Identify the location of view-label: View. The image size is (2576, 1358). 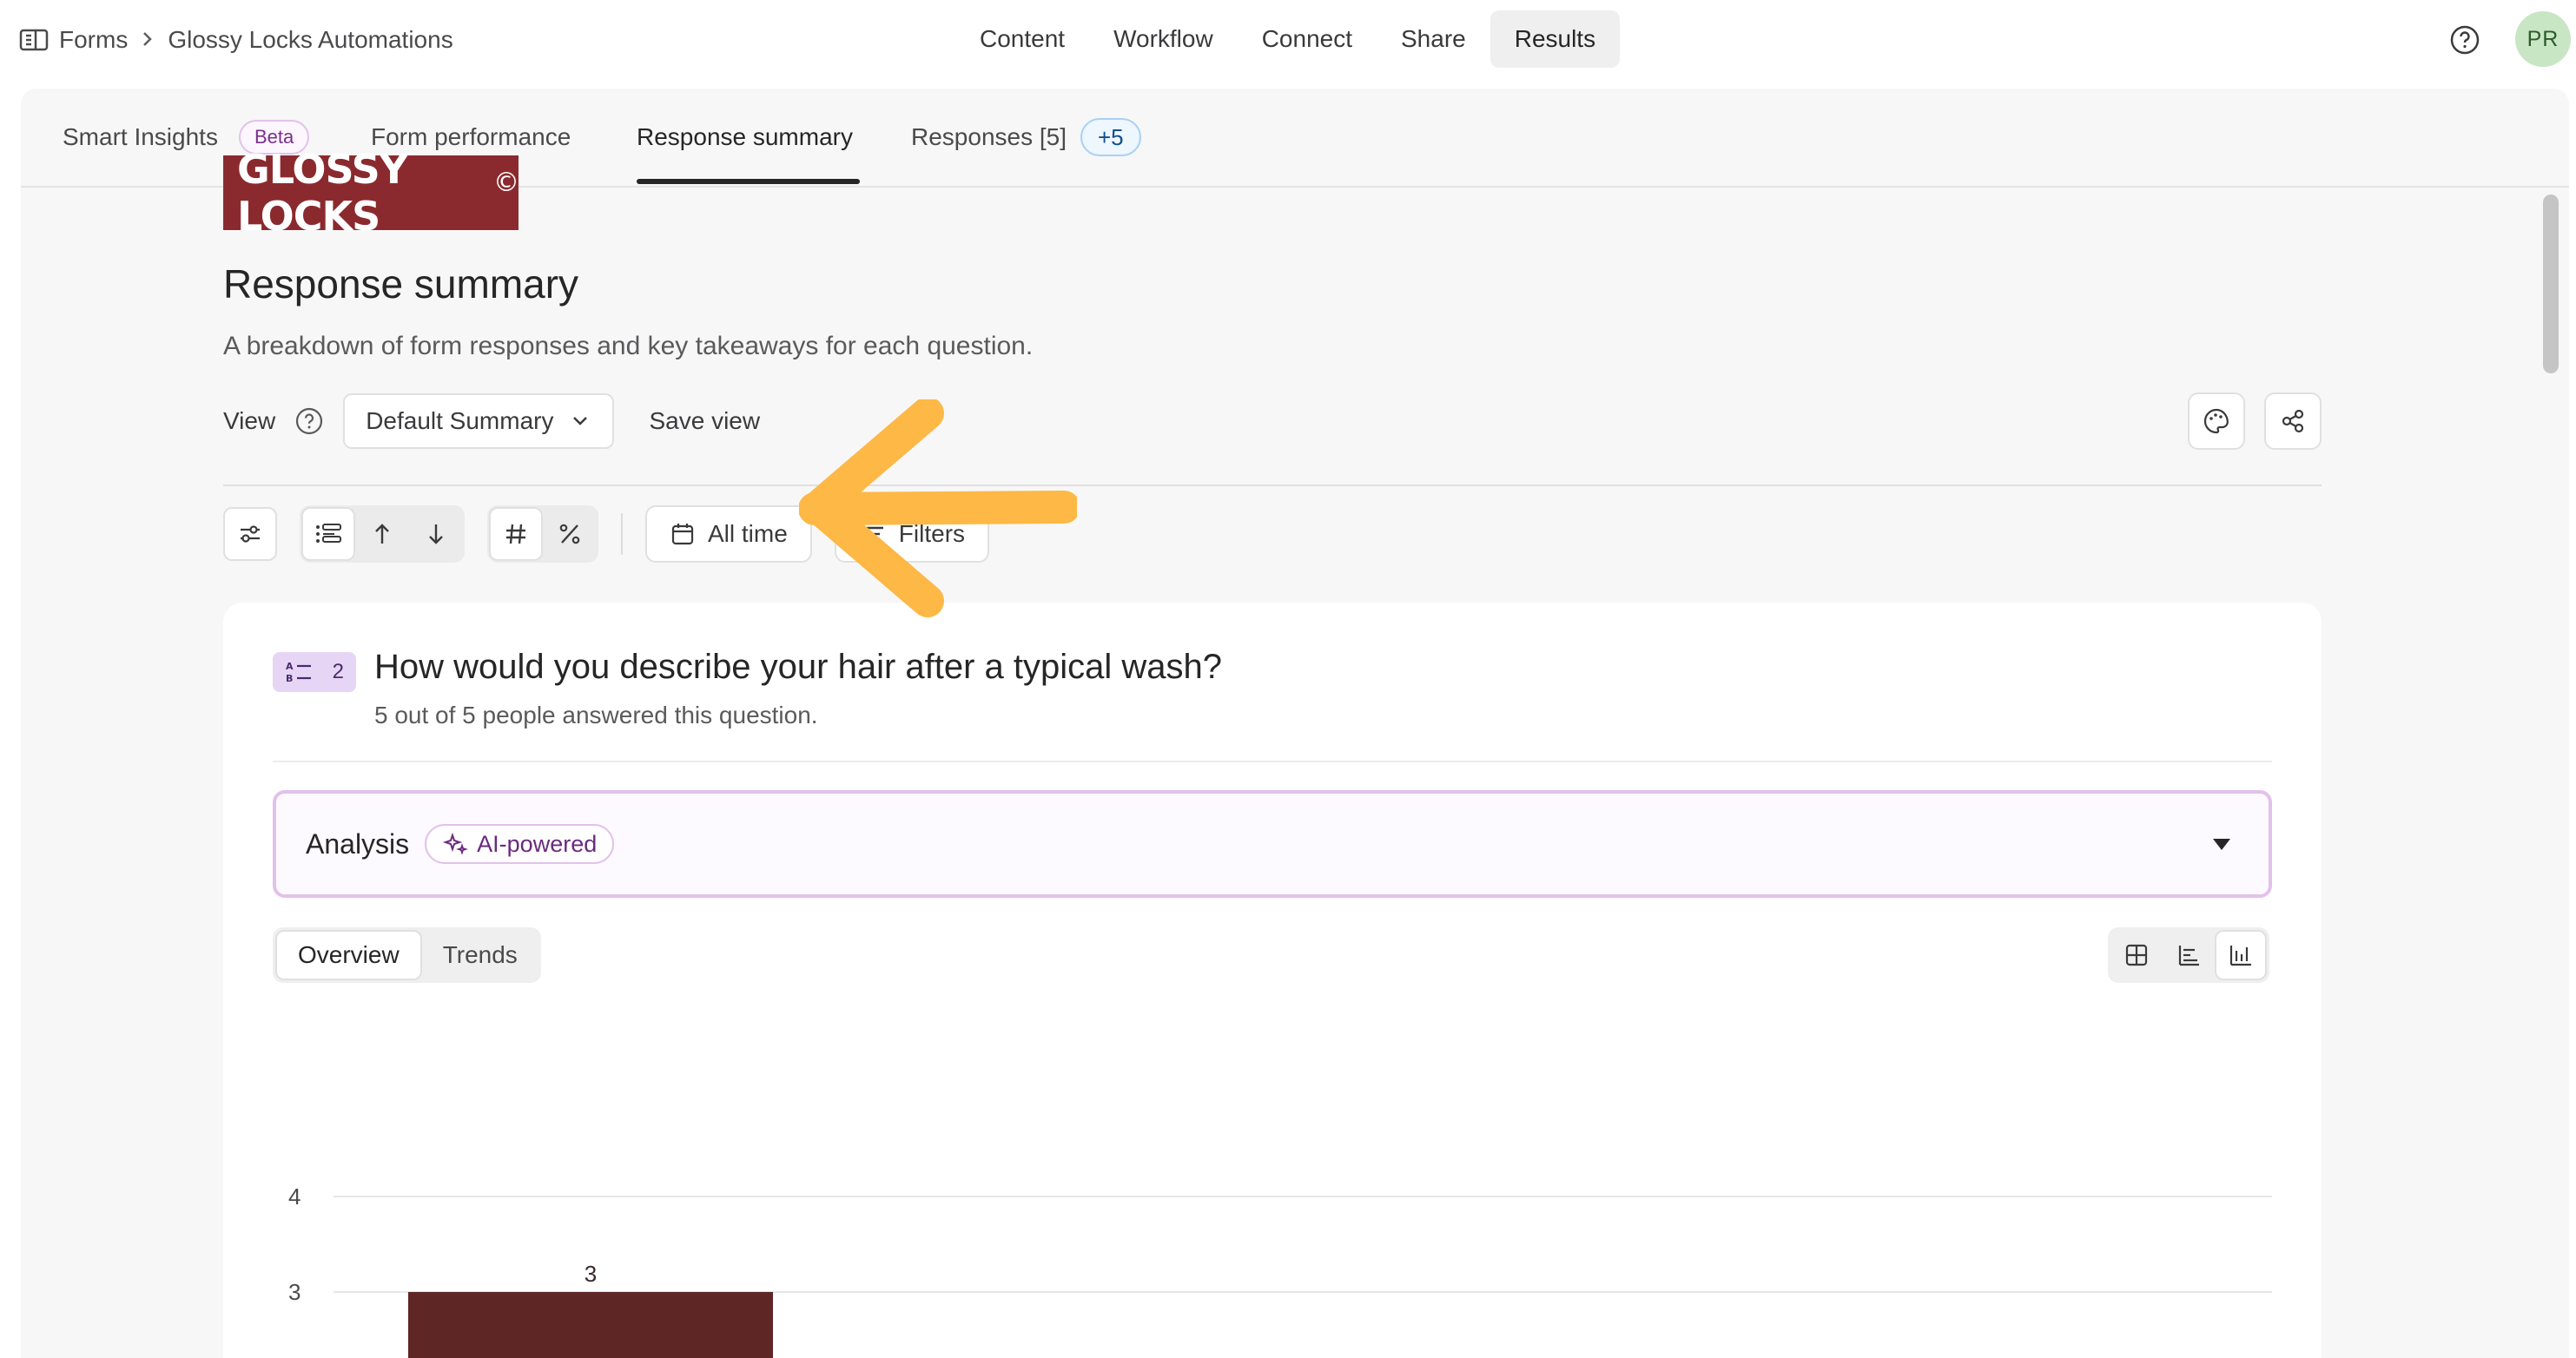
(250, 420).